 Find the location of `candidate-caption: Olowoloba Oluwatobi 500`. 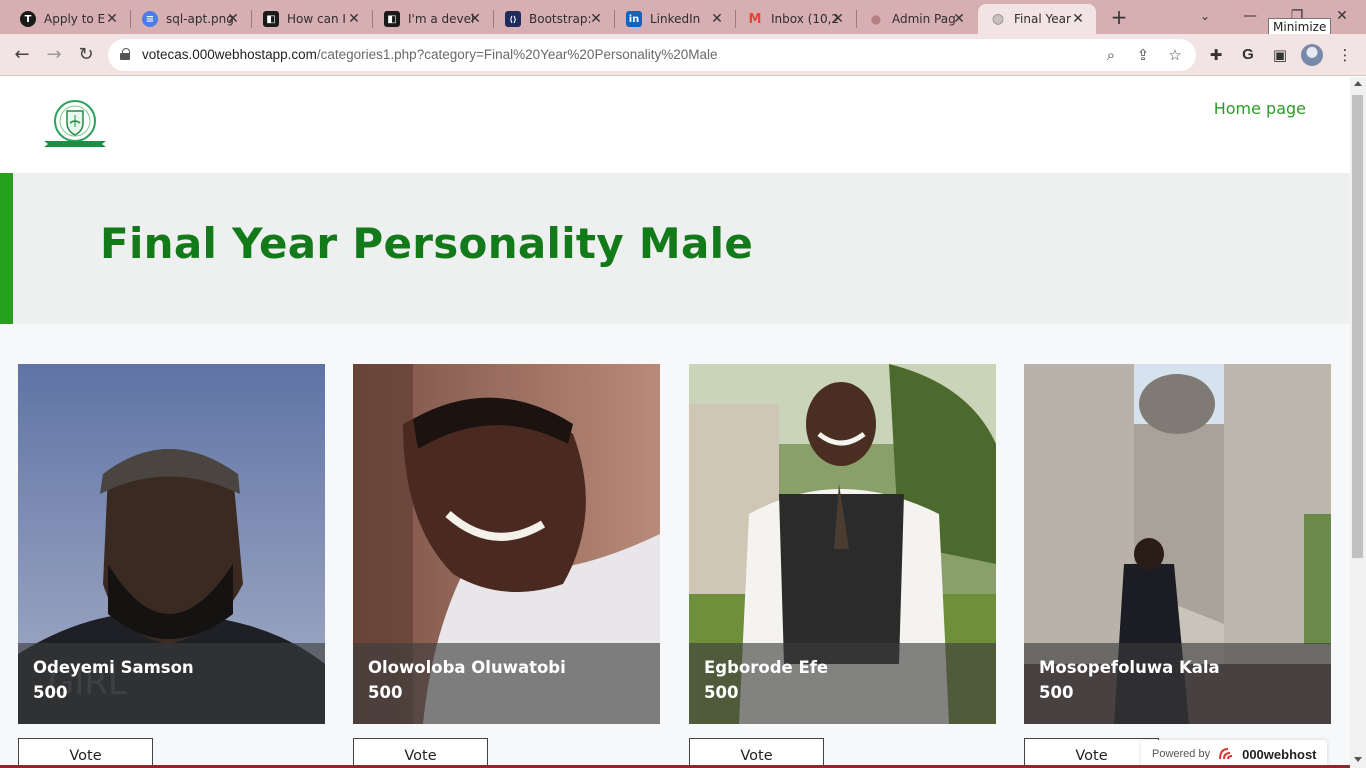

candidate-caption: Olowoloba Oluwatobi 500 is located at coordinates (506, 683).